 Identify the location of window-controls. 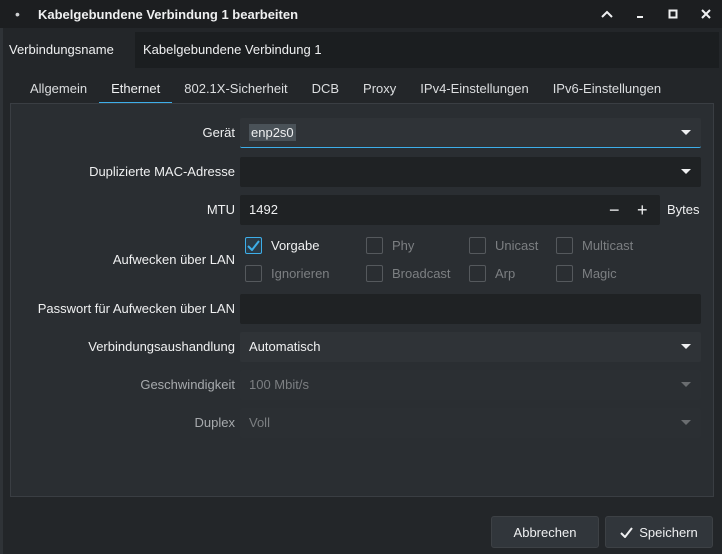
(656, 14).